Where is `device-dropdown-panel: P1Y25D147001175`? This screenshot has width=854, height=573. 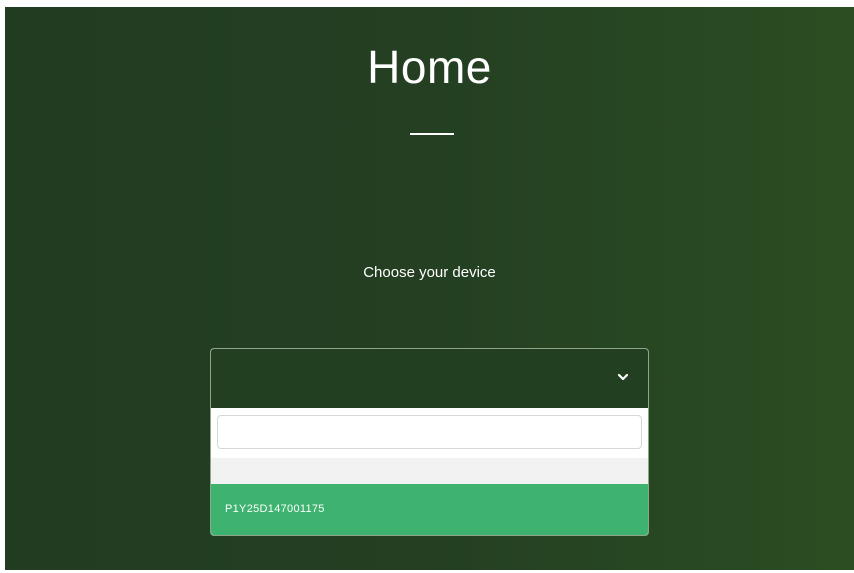 device-dropdown-panel: P1Y25D147001175 is located at coordinates (429, 471).